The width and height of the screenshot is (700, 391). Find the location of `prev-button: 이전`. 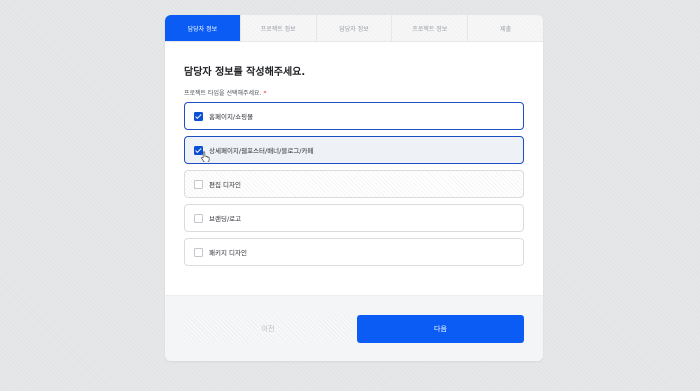

prev-button: 이전 is located at coordinates (268, 329).